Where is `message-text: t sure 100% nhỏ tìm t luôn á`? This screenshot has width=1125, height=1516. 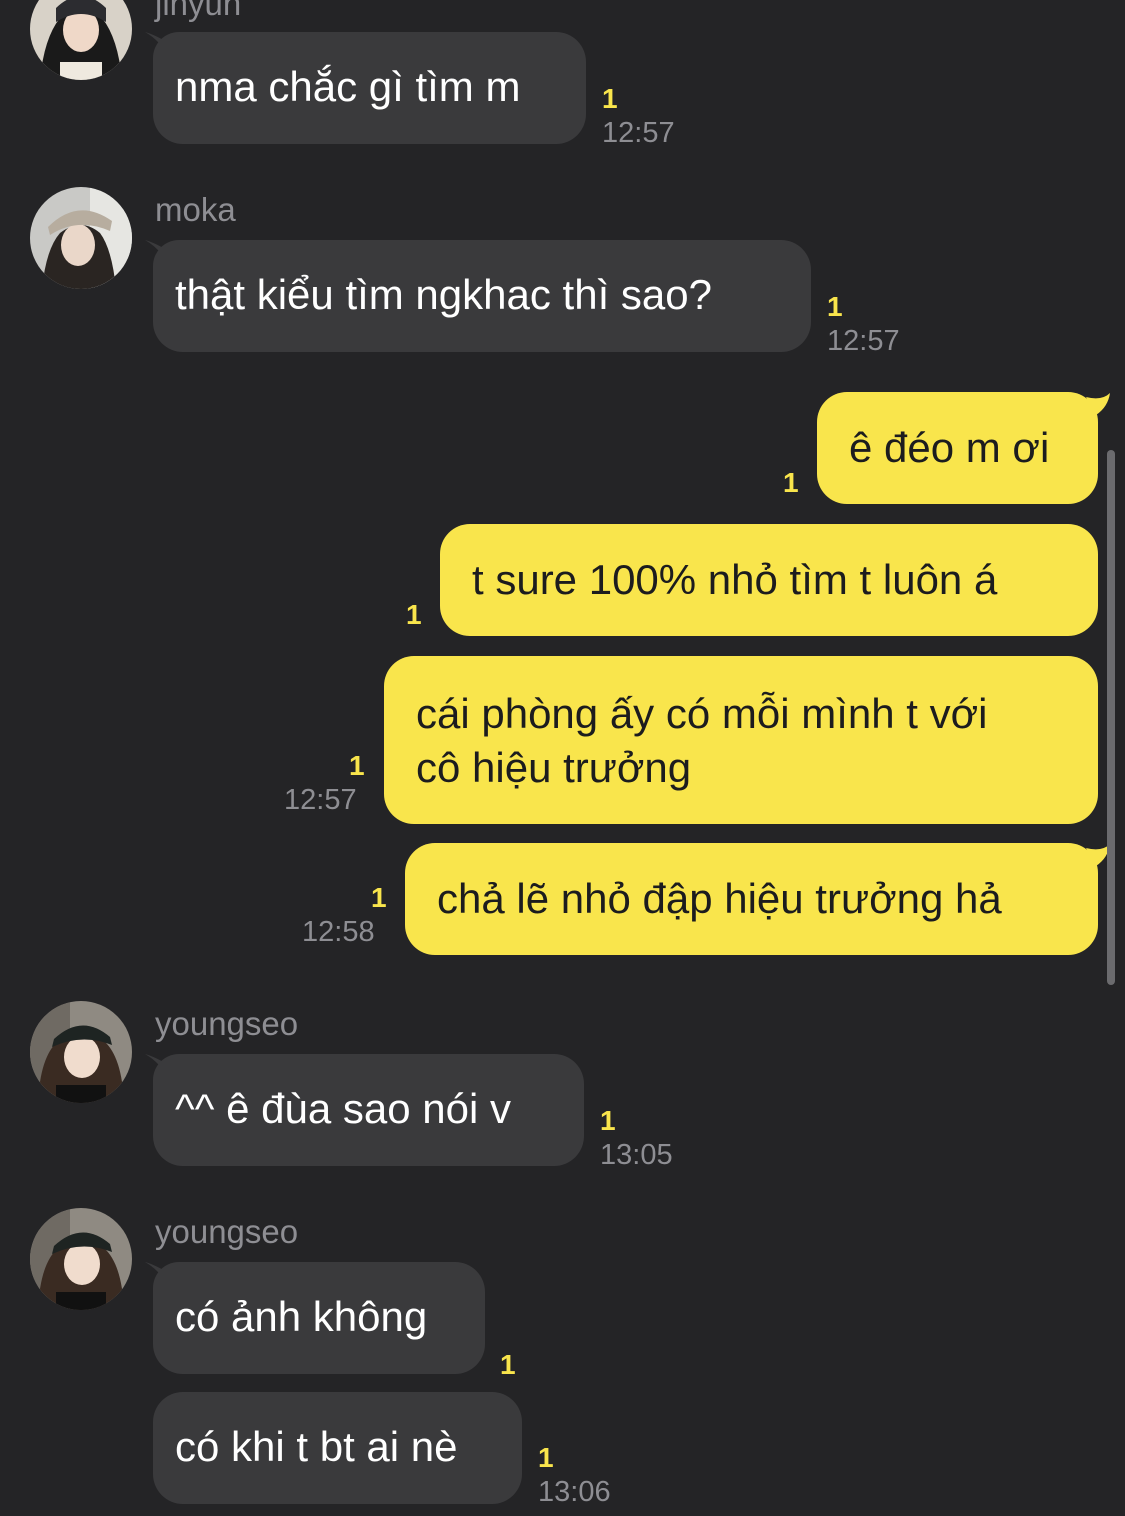 message-text: t sure 100% nhỏ tìm t luôn á is located at coordinates (735, 579).